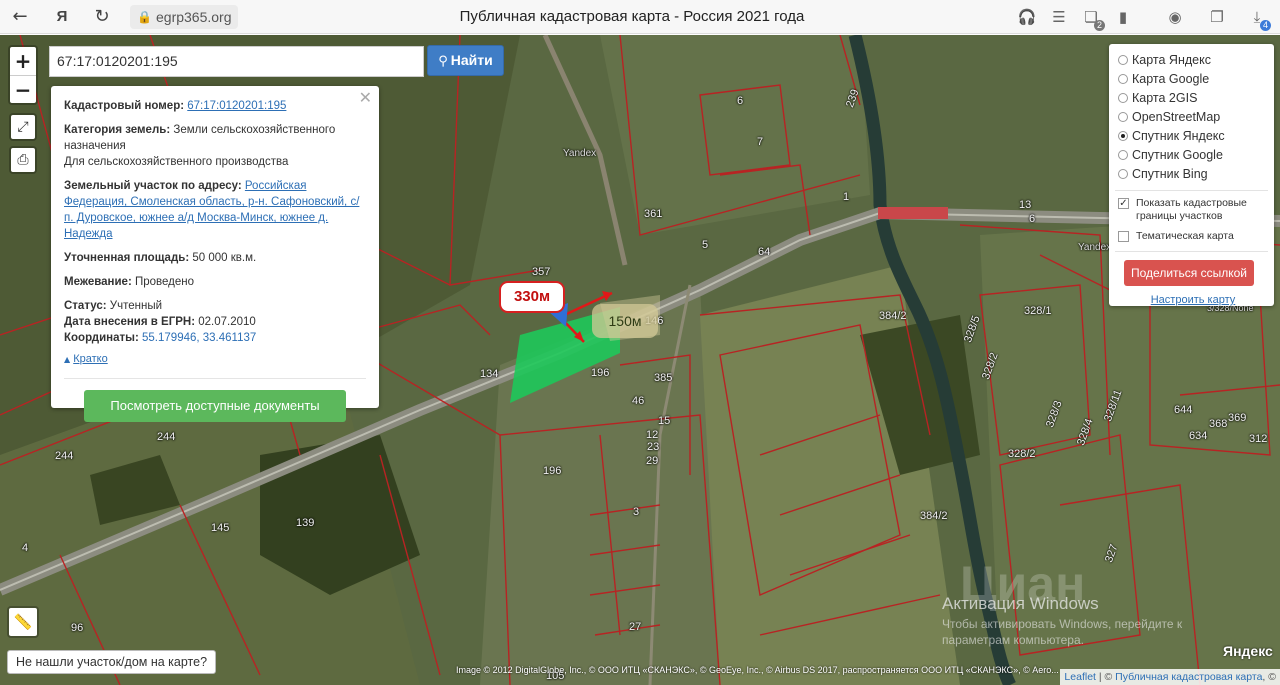 This screenshot has width=1280, height=685. Describe the element at coordinates (101, 338) in the screenshot. I see `coordinates-label: Координаты:` at that location.